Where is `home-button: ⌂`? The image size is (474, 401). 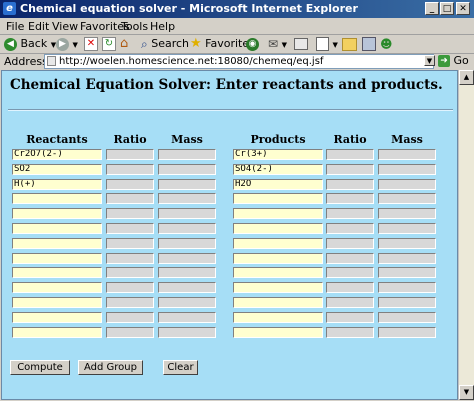 home-button: ⌂ is located at coordinates (124, 44).